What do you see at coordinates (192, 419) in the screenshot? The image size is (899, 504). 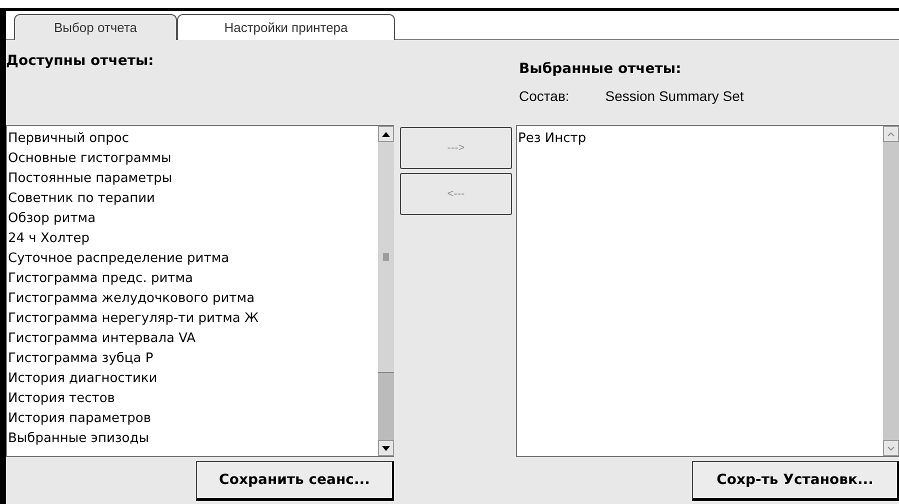 I see `list-item: История параметров` at bounding box center [192, 419].